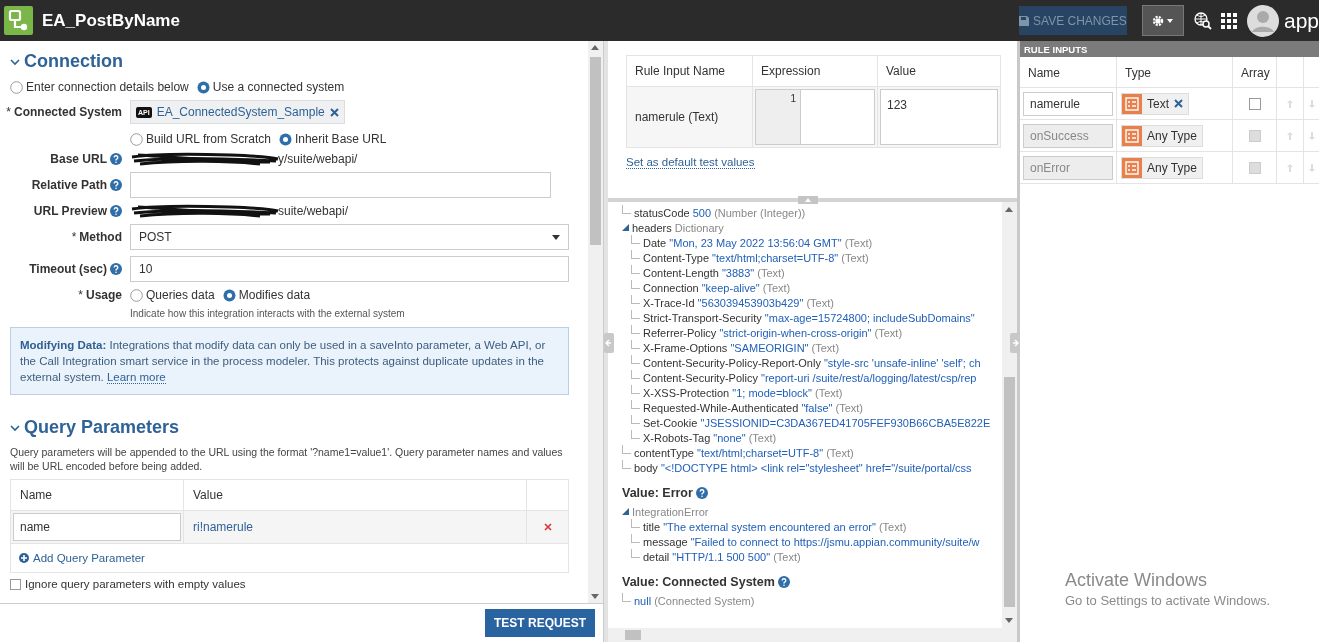 This screenshot has width=1319, height=642. What do you see at coordinates (744, 452) in the screenshot?
I see `tree-node-text: contentType "text/html;charset=UTF-8" (Text)` at bounding box center [744, 452].